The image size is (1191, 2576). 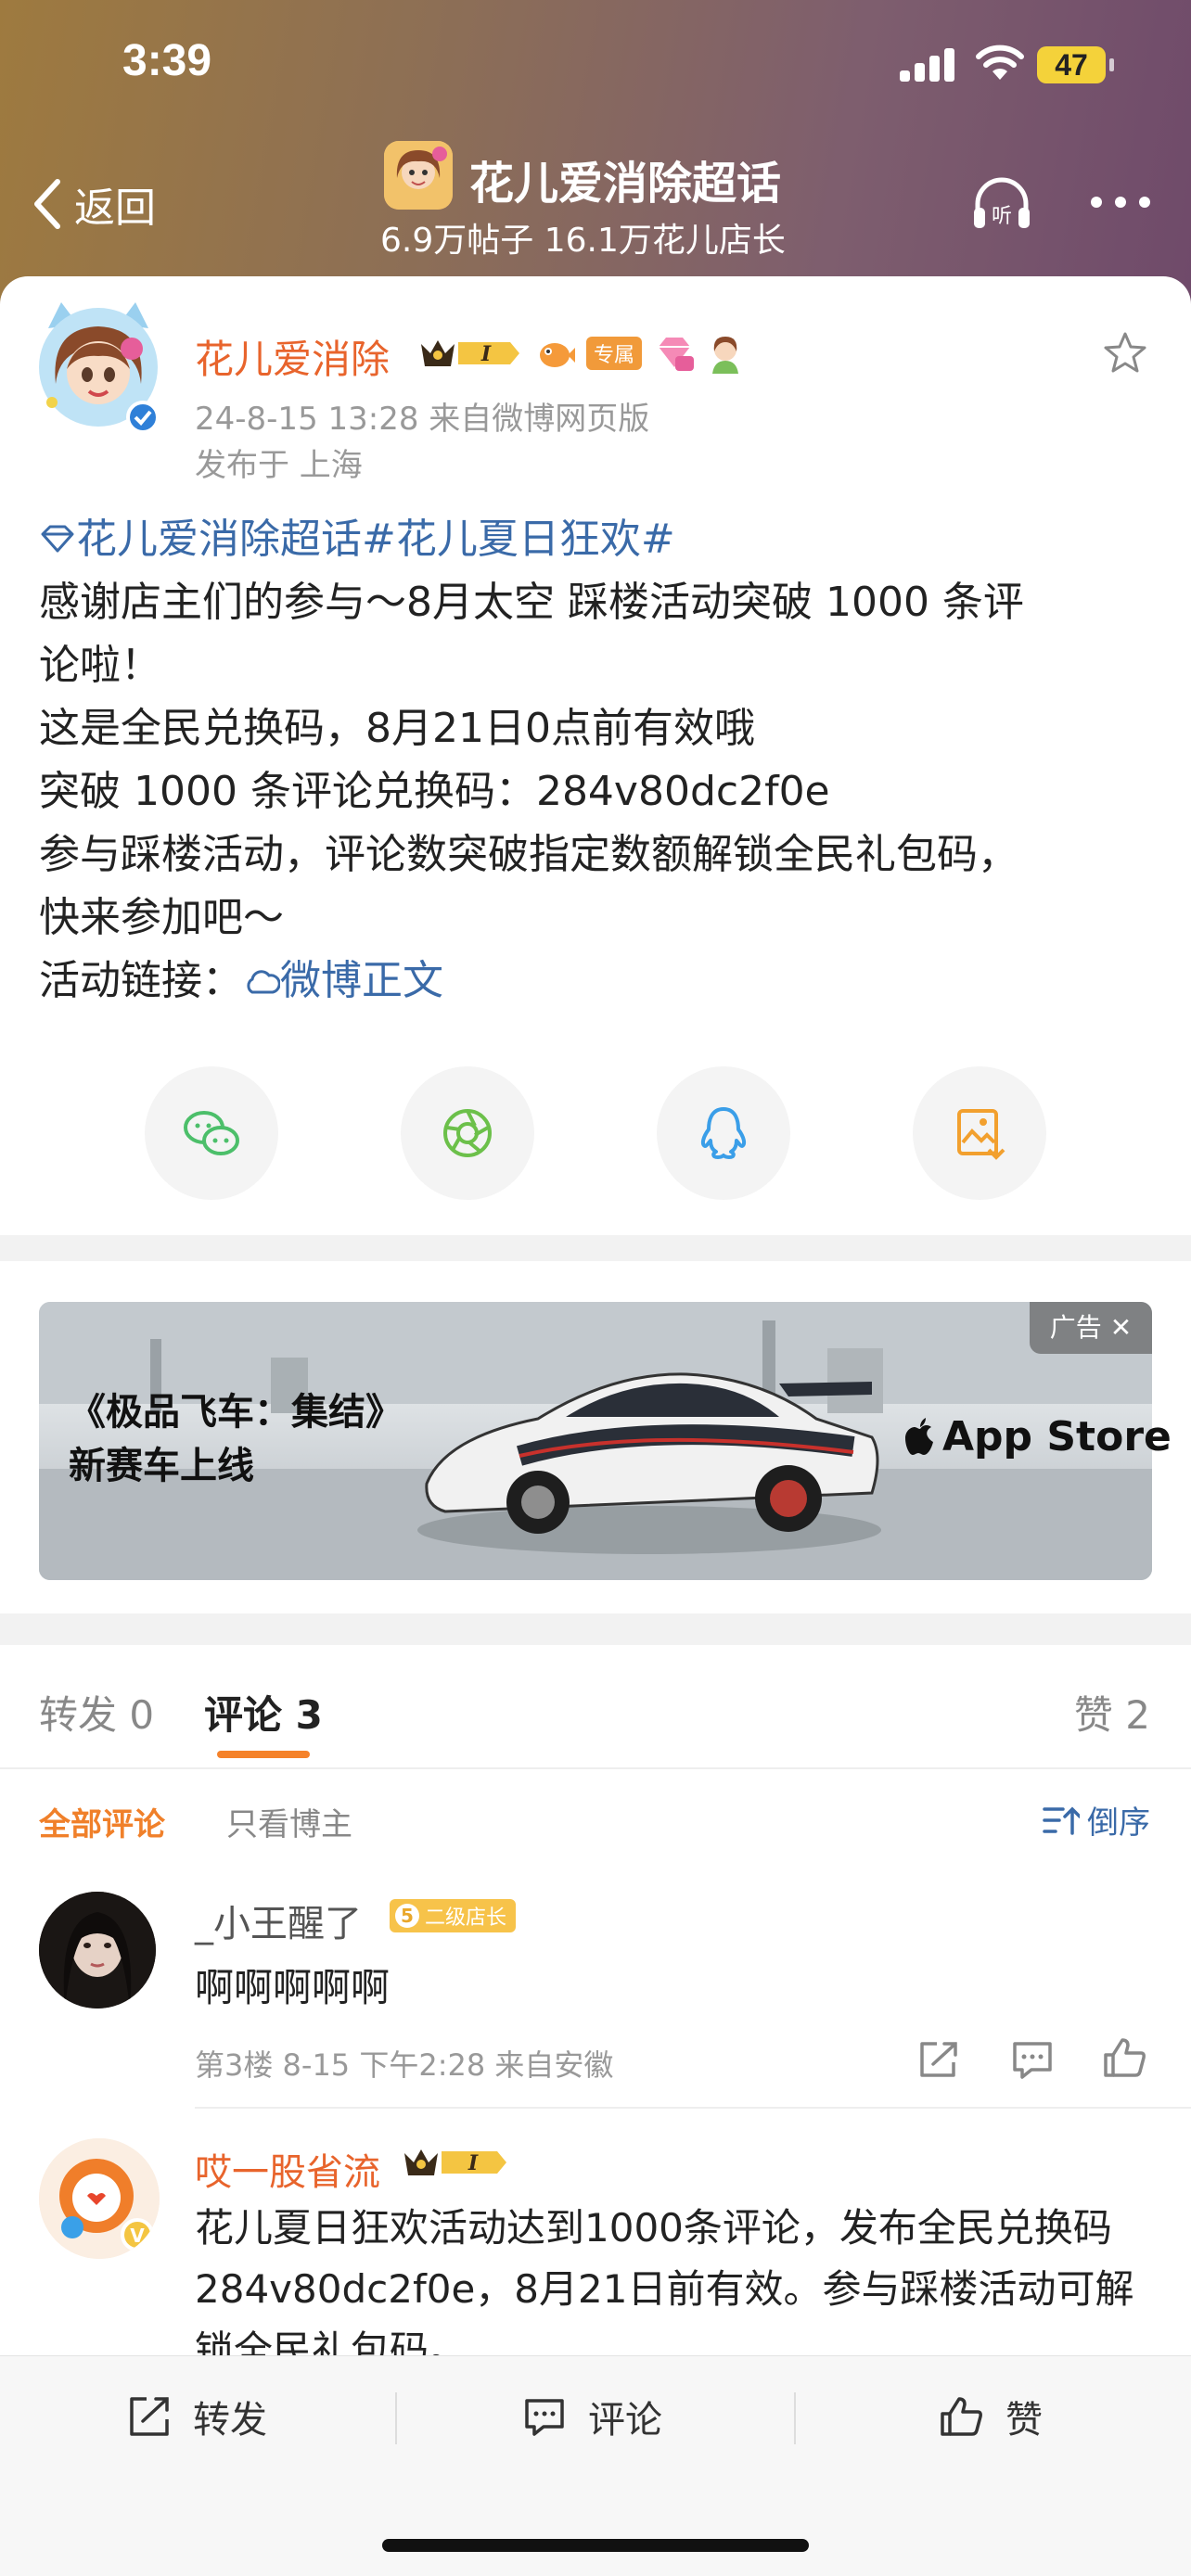 I want to click on like-button: 赞, so click(x=991, y=2417).